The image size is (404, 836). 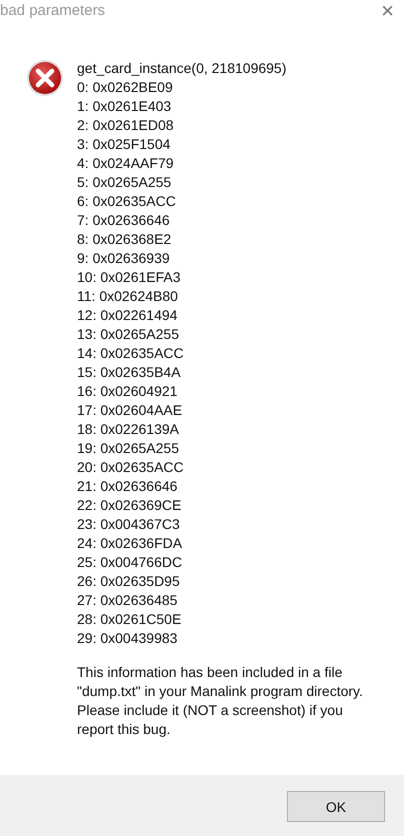 What do you see at coordinates (130, 562) in the screenshot?
I see `stack-address: 25: 0x004766DC` at bounding box center [130, 562].